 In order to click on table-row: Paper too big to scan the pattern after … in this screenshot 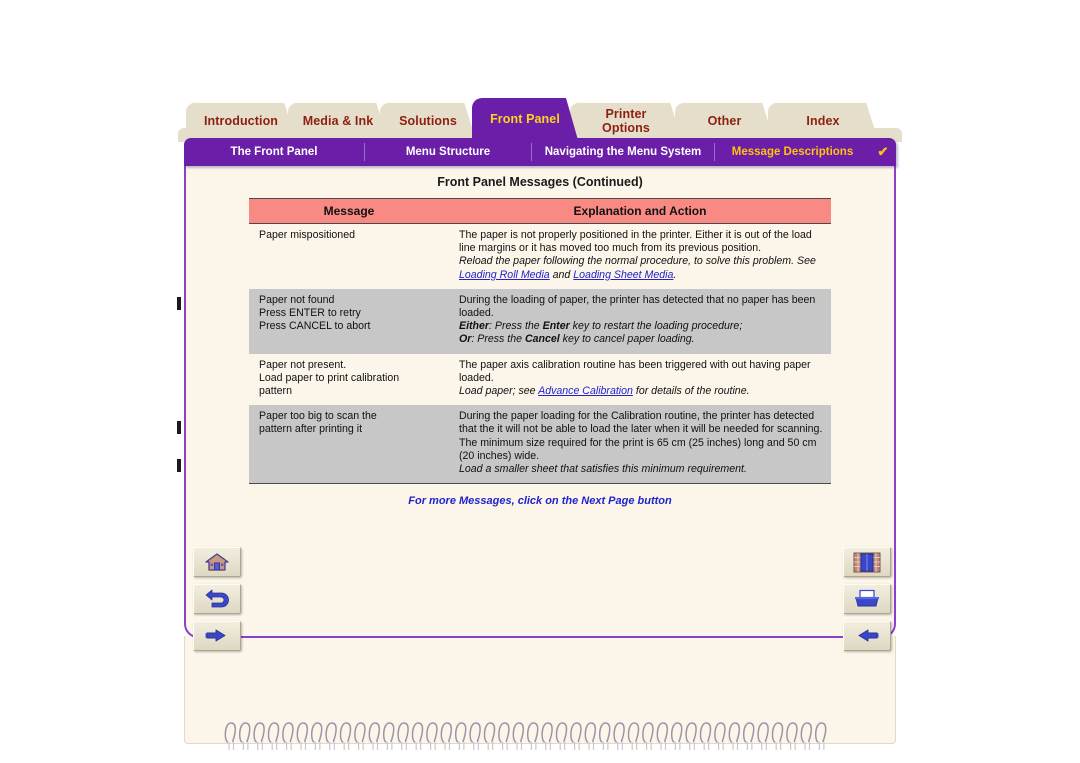, I will do `click(540, 445)`.